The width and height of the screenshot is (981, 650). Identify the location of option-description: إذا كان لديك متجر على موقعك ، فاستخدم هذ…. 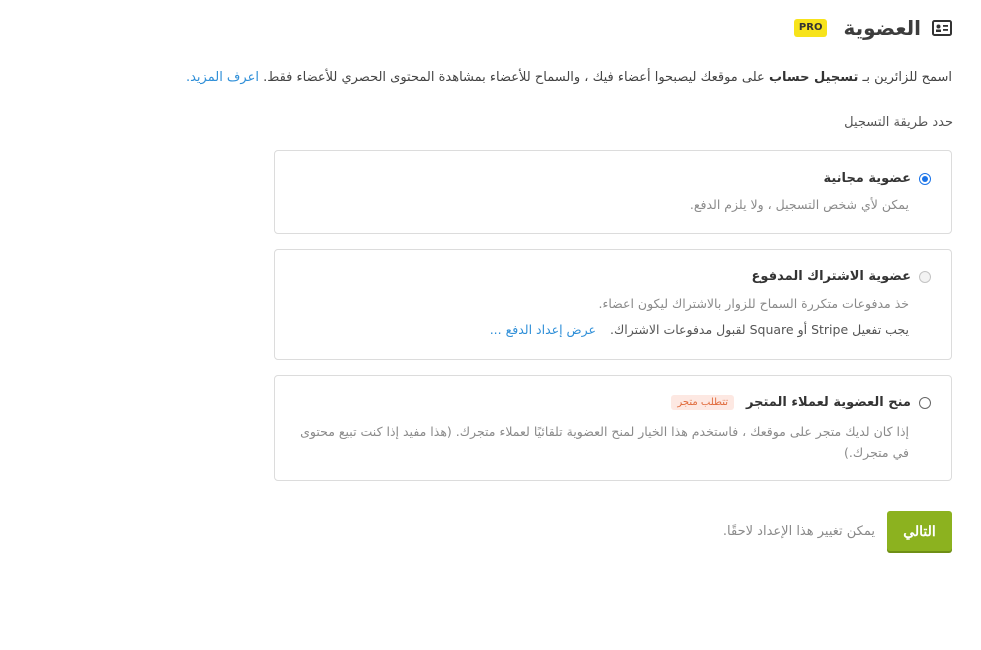
(604, 442).